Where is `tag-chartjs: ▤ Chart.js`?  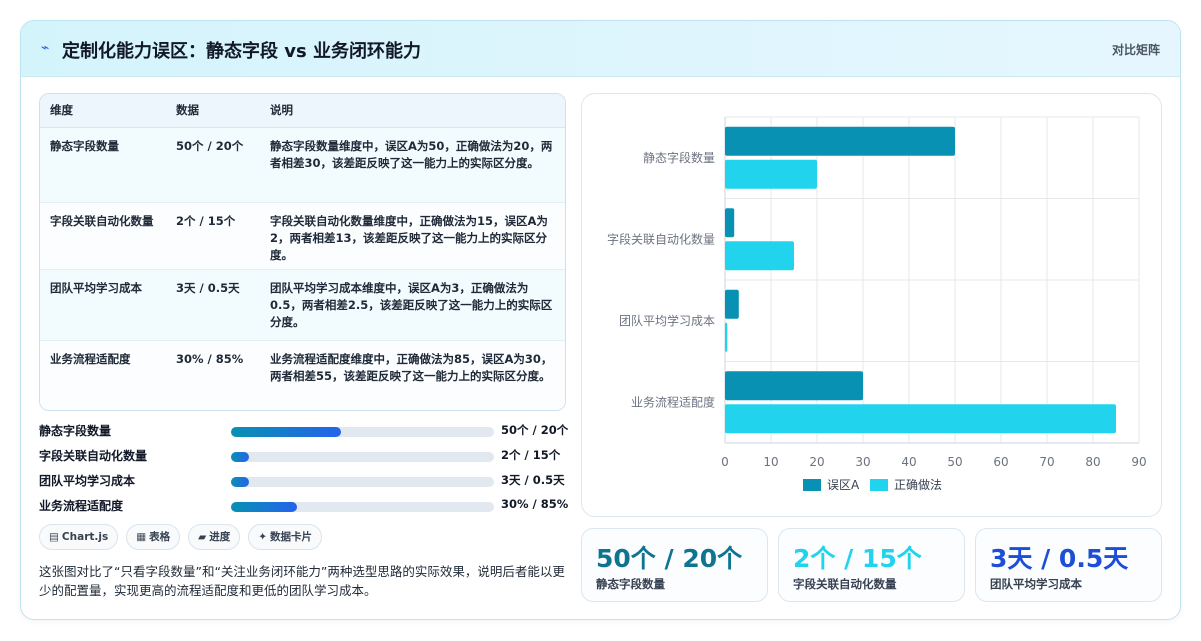 tag-chartjs: ▤ Chart.js is located at coordinates (79, 537).